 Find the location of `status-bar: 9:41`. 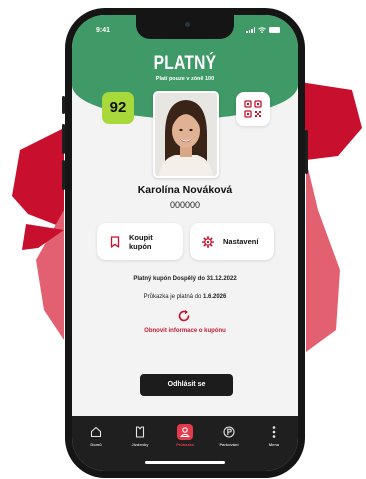

status-bar: 9:41 is located at coordinates (185, 30).